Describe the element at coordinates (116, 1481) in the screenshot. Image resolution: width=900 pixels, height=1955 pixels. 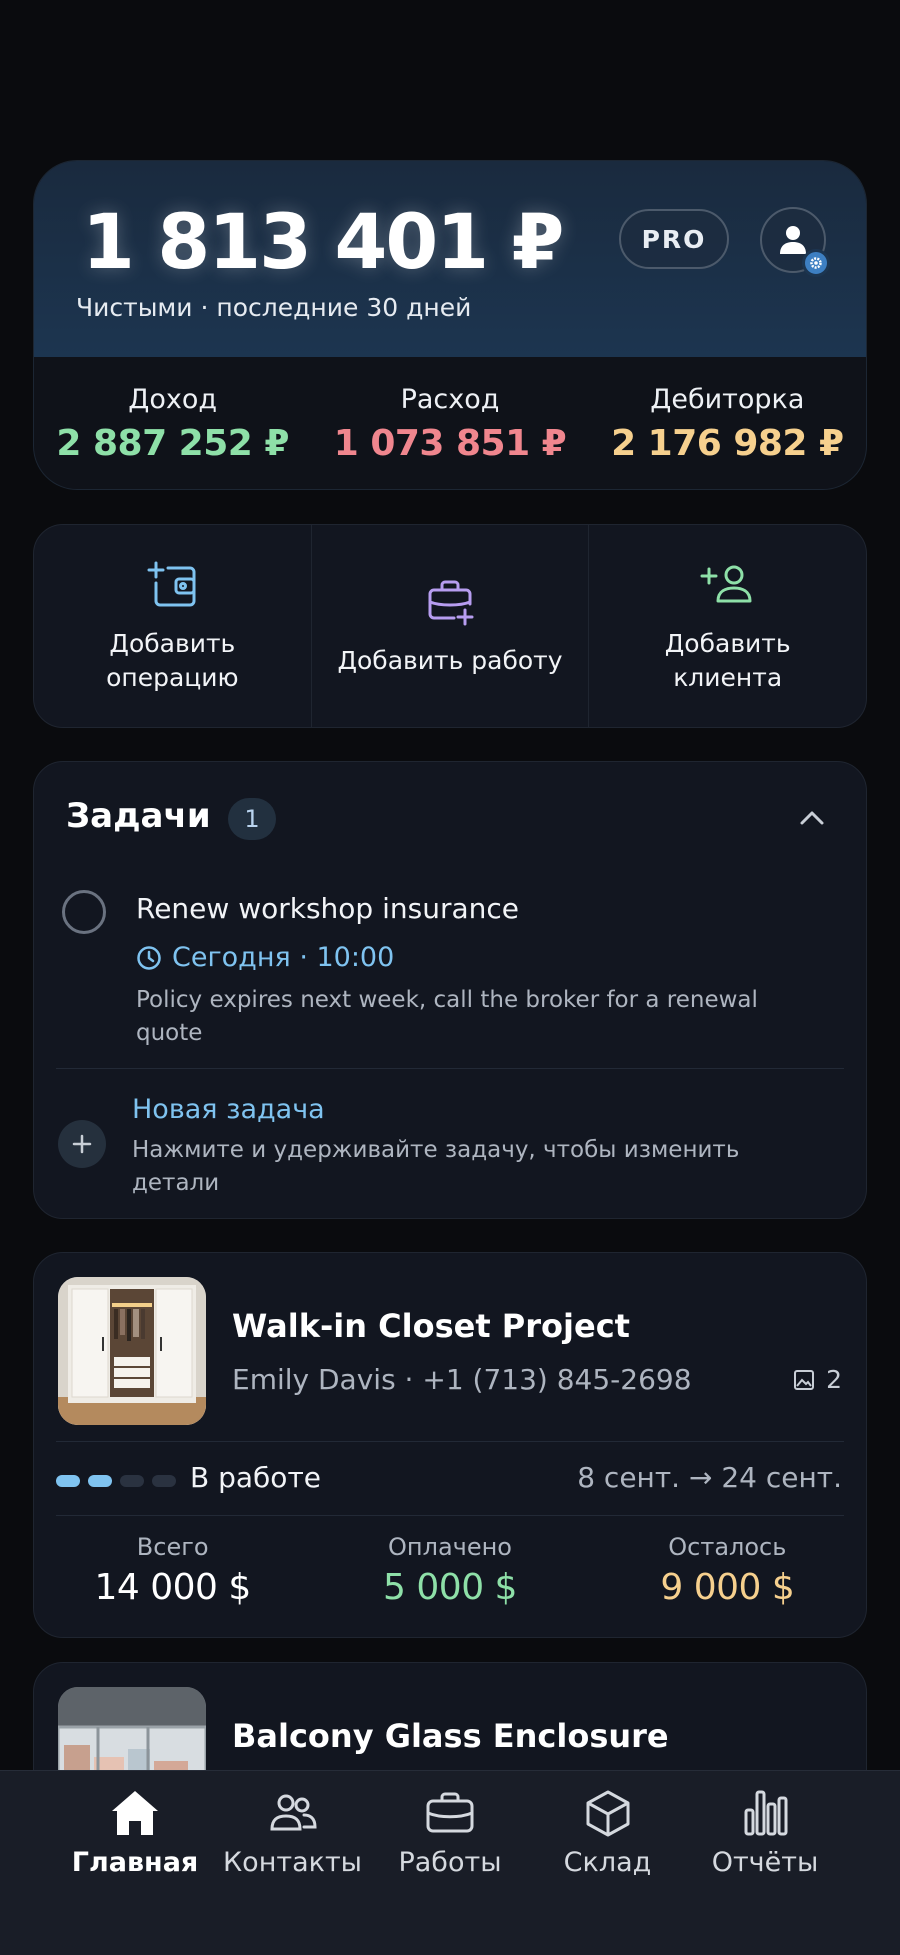
I see `progress-steps` at that location.